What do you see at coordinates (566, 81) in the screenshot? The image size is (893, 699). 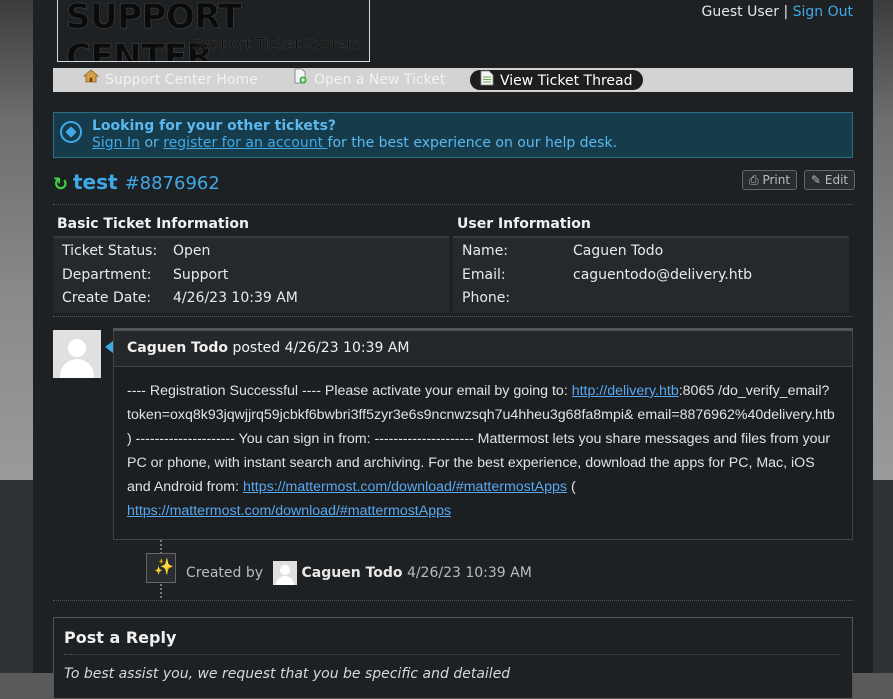 I see `nav-view-thread-label: View Ticket Thread` at bounding box center [566, 81].